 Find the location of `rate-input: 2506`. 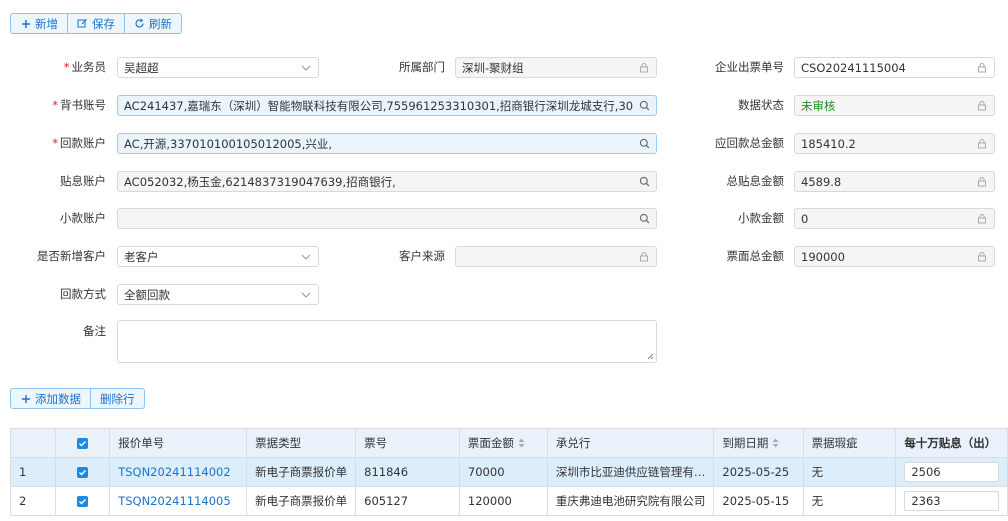

rate-input: 2506 is located at coordinates (951, 472).